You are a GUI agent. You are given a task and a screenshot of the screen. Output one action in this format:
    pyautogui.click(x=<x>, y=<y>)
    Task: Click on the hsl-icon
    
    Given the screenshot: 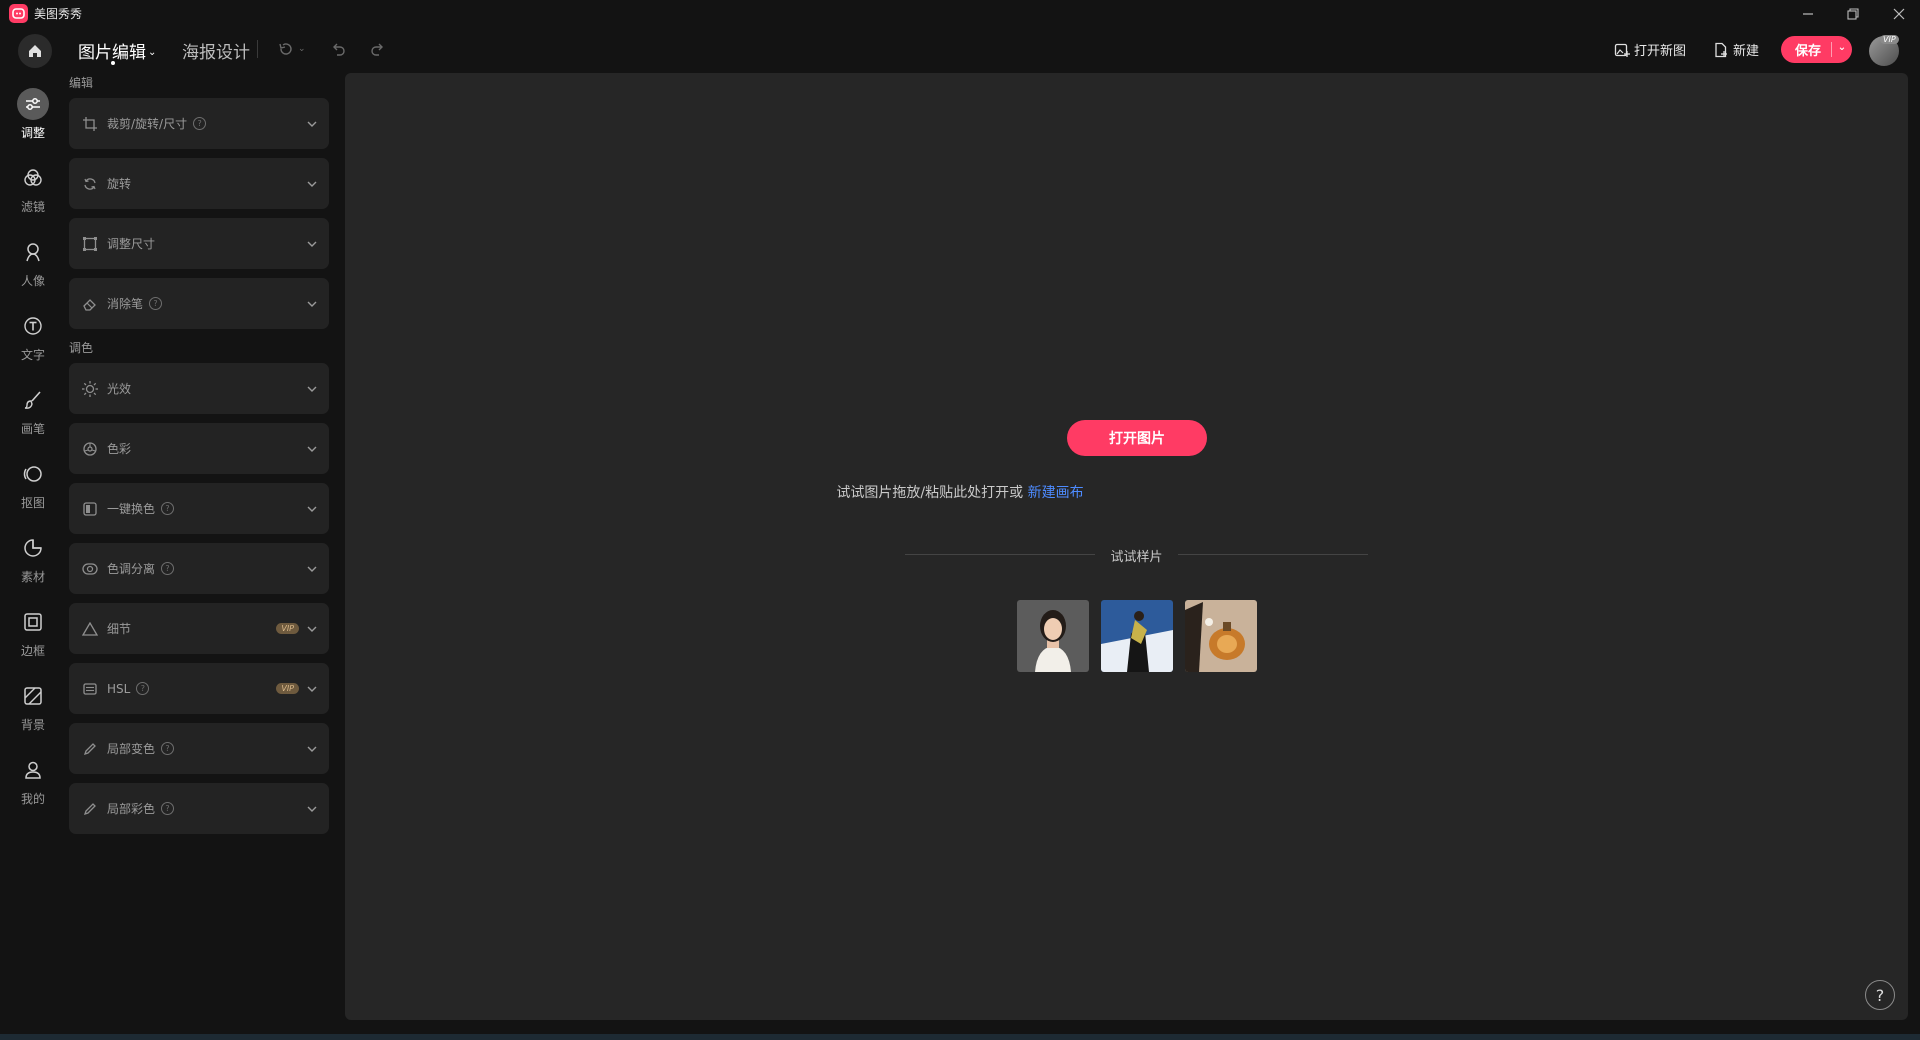 What is the action you would take?
    pyautogui.click(x=90, y=689)
    